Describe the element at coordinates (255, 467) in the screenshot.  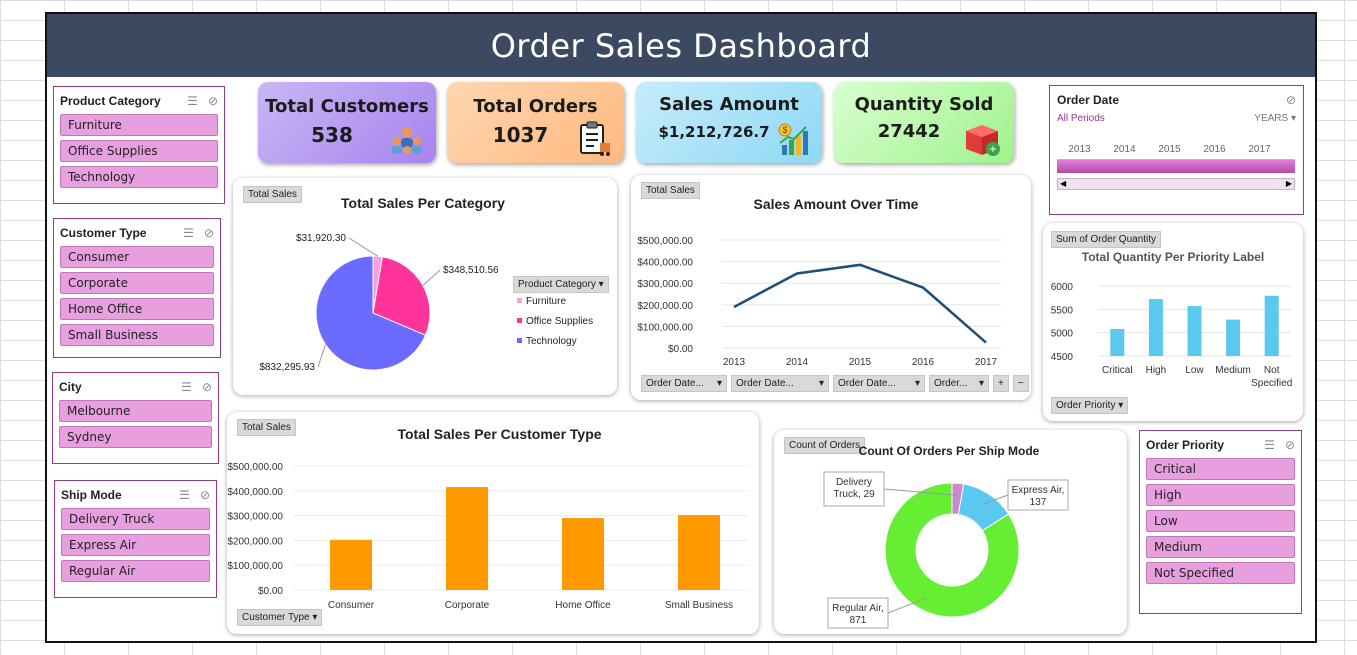
I see `y-tick-label: $500,000.00` at that location.